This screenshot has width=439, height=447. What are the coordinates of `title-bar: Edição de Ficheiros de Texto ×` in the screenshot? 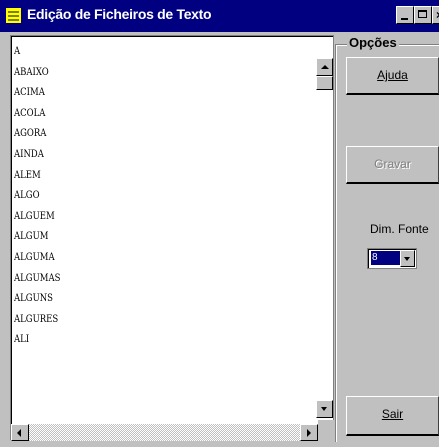 It's located at (219, 16).